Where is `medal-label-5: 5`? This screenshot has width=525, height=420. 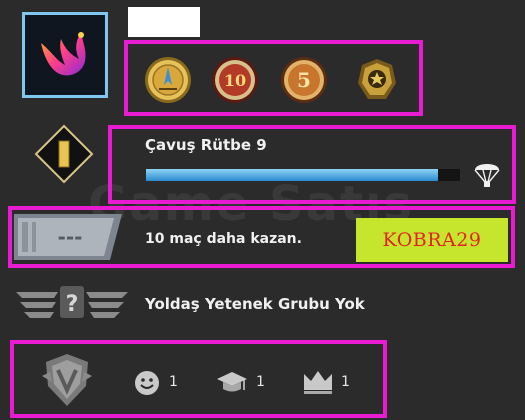
medal-label-5: 5 is located at coordinates (304, 80).